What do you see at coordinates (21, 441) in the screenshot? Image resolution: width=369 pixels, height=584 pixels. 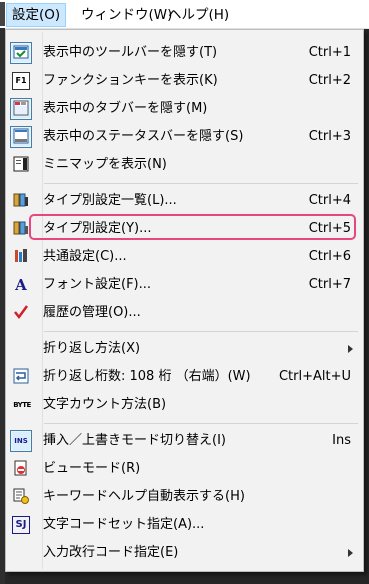 I see `insert-mode-icon: INS` at bounding box center [21, 441].